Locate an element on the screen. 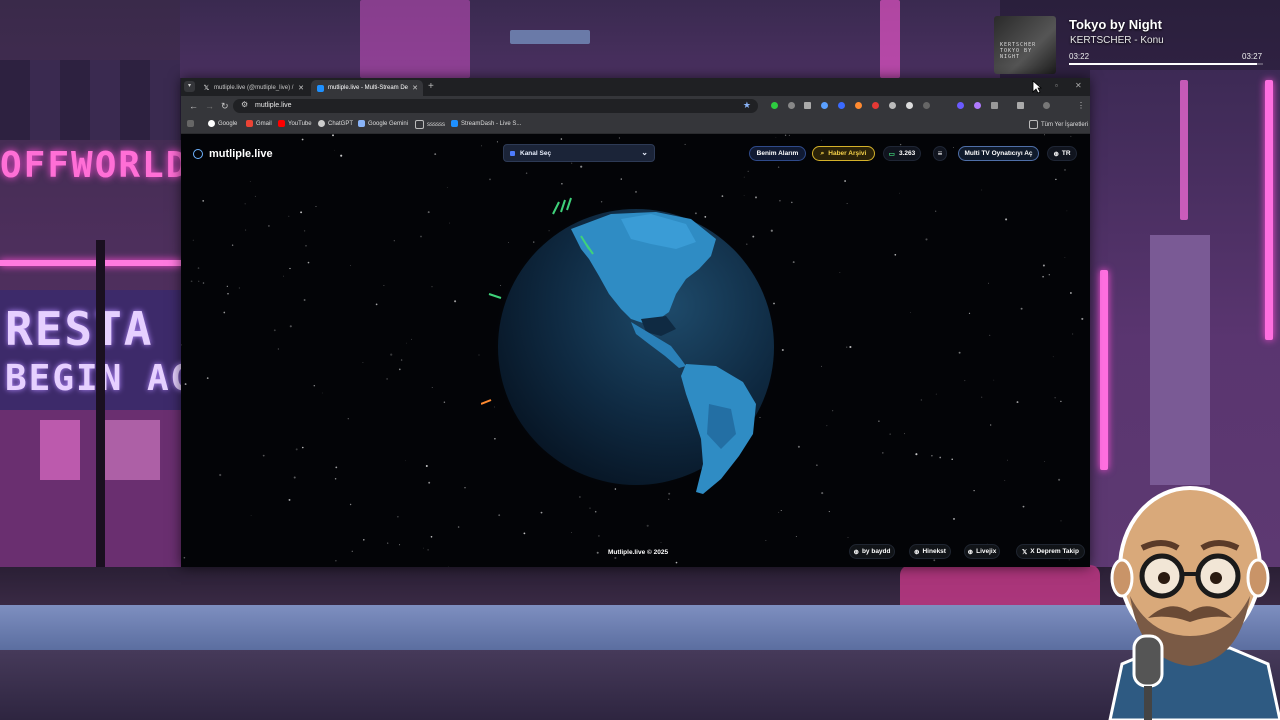  left-neon-strip is located at coordinates (91, 263).